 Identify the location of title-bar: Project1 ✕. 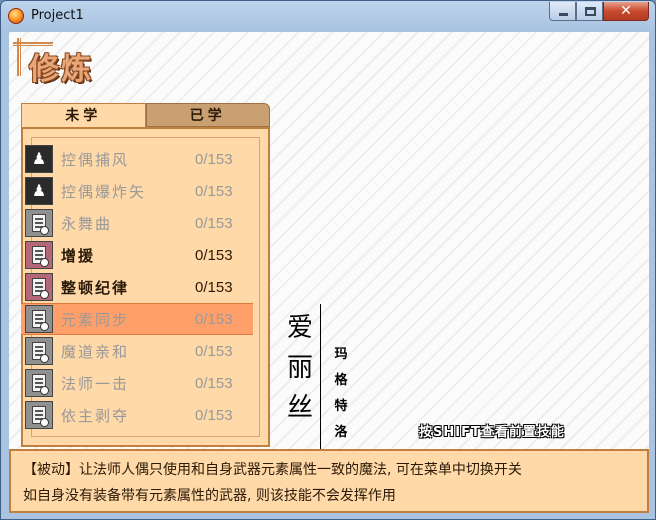
(328, 17).